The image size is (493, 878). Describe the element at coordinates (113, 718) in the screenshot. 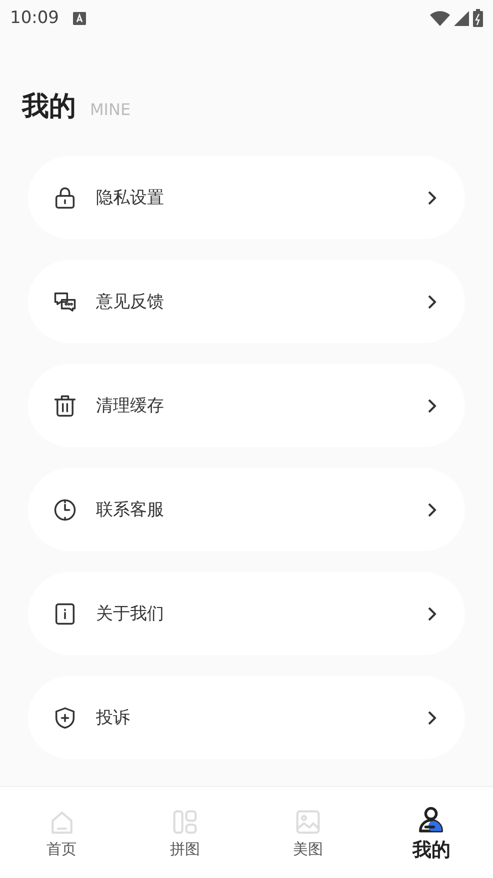

I see `menu-label: 投诉` at that location.